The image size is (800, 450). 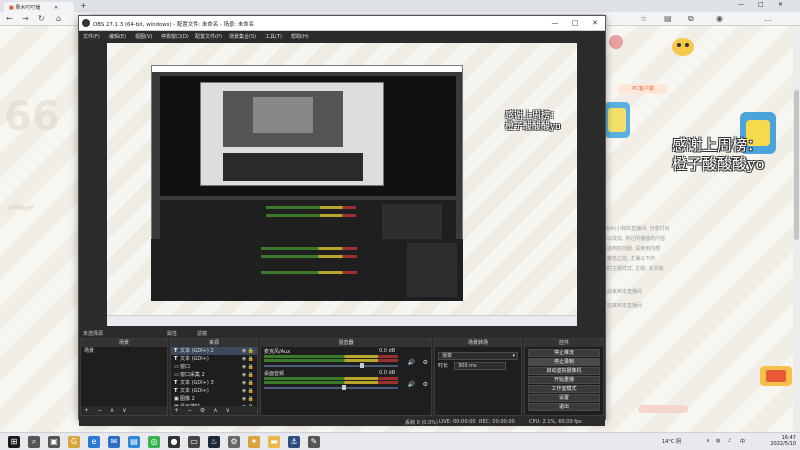 What do you see at coordinates (174, 442) in the screenshot?
I see `obs-icon: ●` at bounding box center [174, 442].